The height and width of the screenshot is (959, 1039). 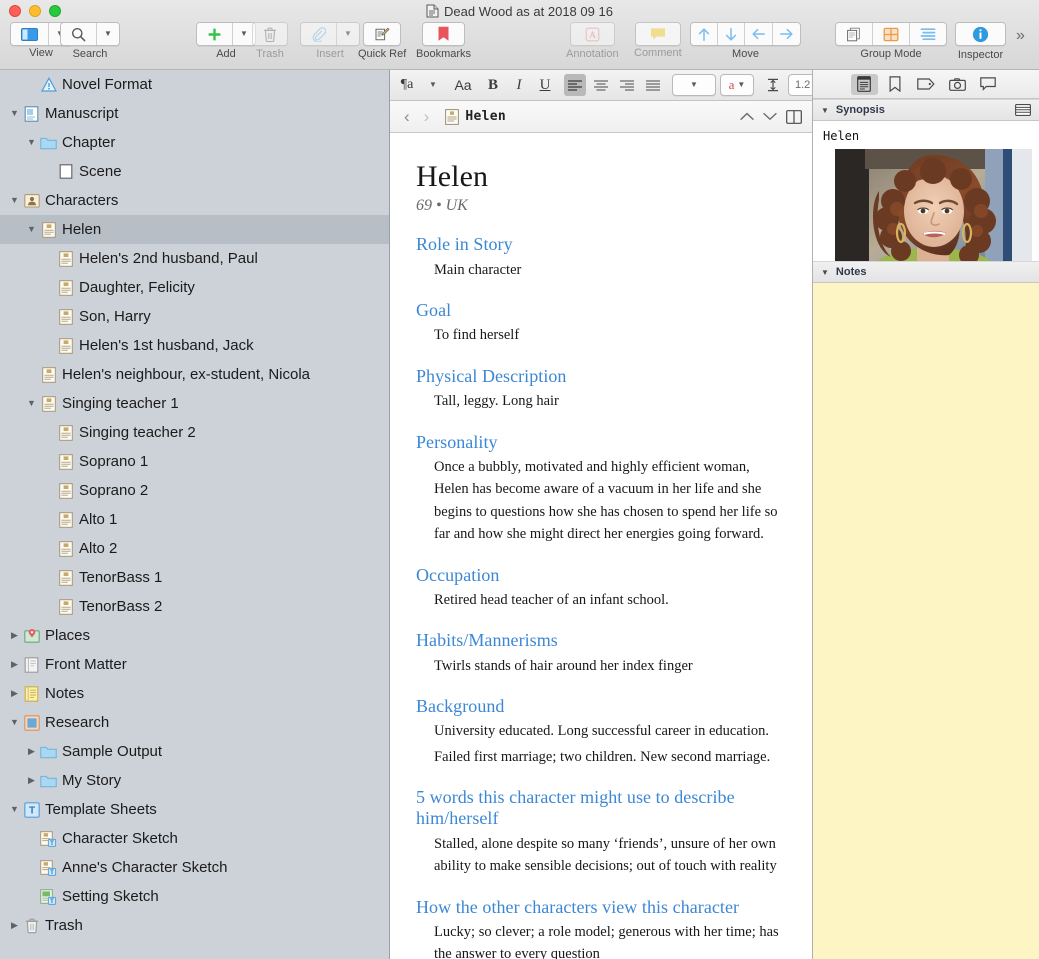 I want to click on synopsis-header: ▼ Synopsis, so click(x=926, y=110).